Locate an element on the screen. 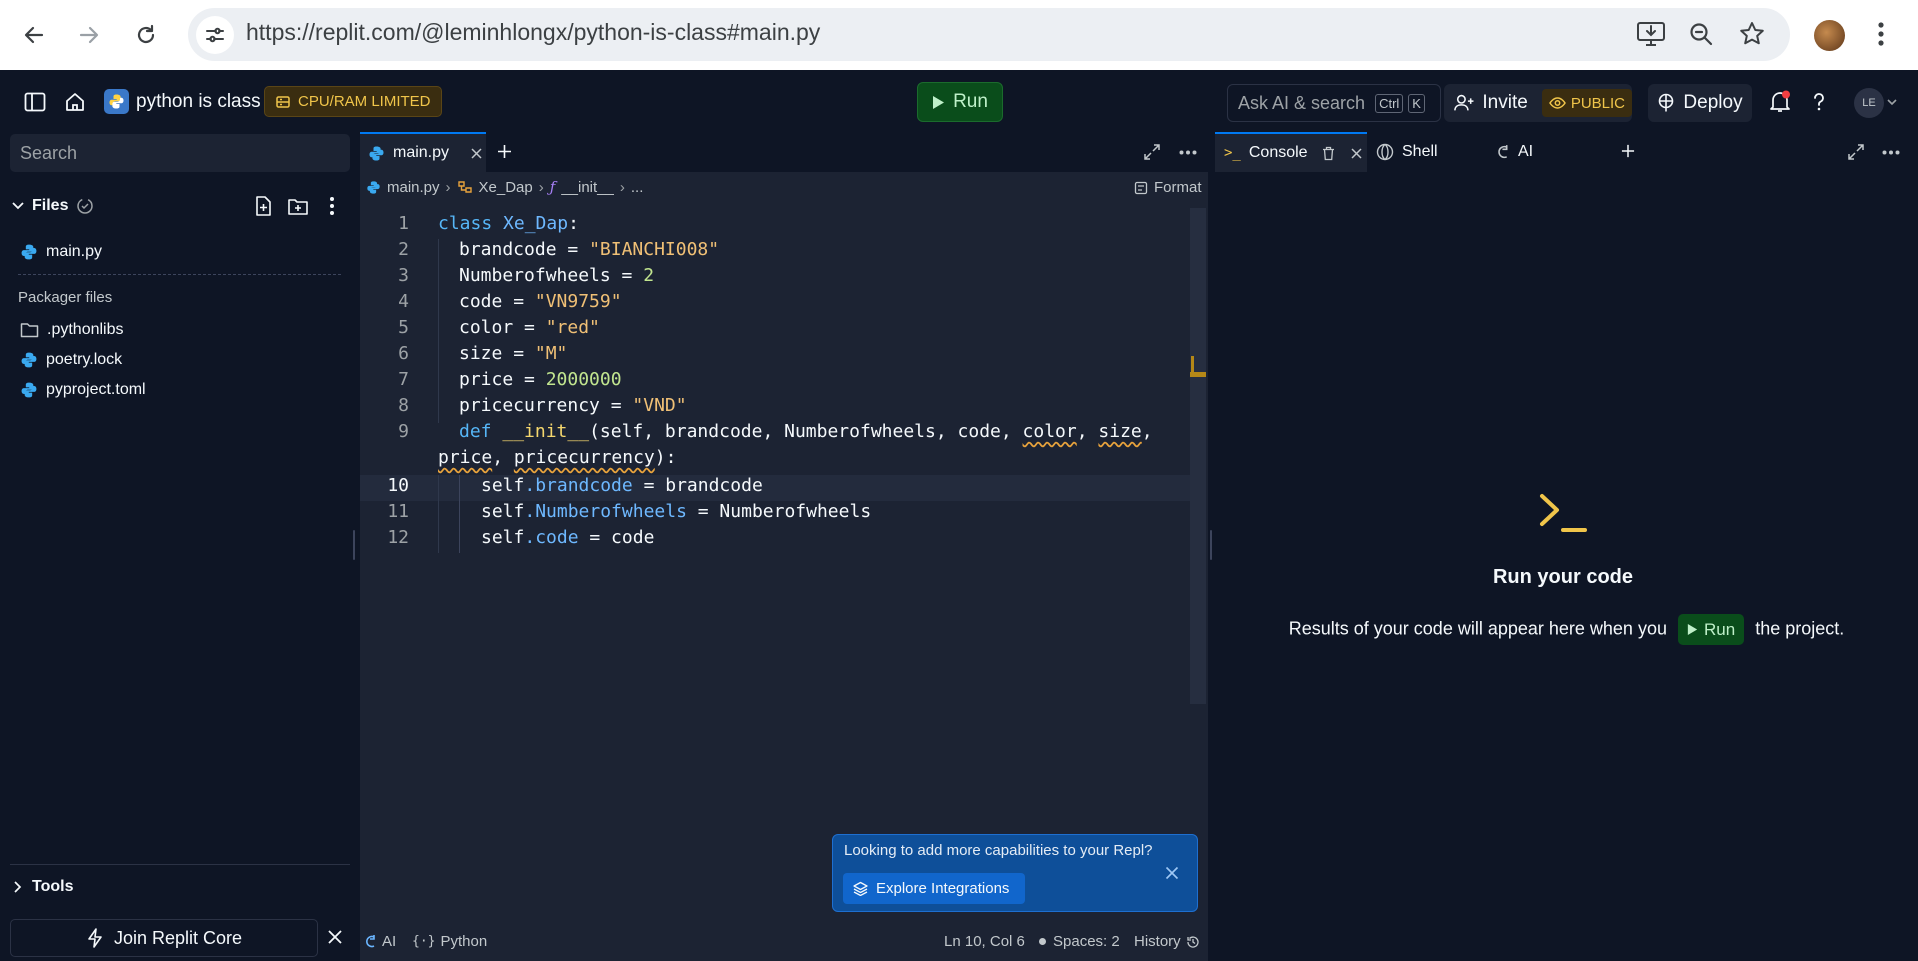 Image resolution: width=1918 pixels, height=961 pixels. line-number: 12 is located at coordinates (398, 537).